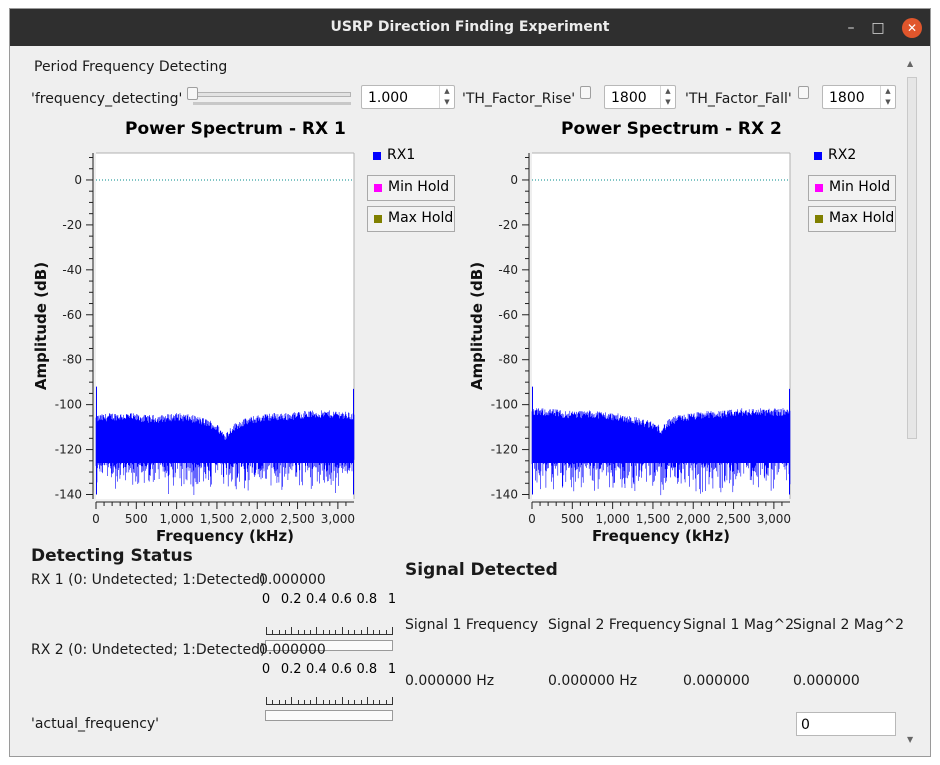 Image resolution: width=940 pixels, height=765 pixels. Describe the element at coordinates (131, 67) in the screenshot. I see `section-title: Period Frequency Detecting` at that location.